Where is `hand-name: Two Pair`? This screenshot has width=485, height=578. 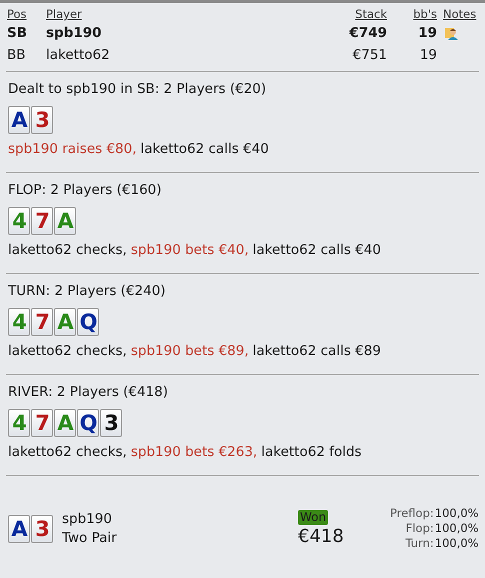
hand-name: Two Pair is located at coordinates (90, 538).